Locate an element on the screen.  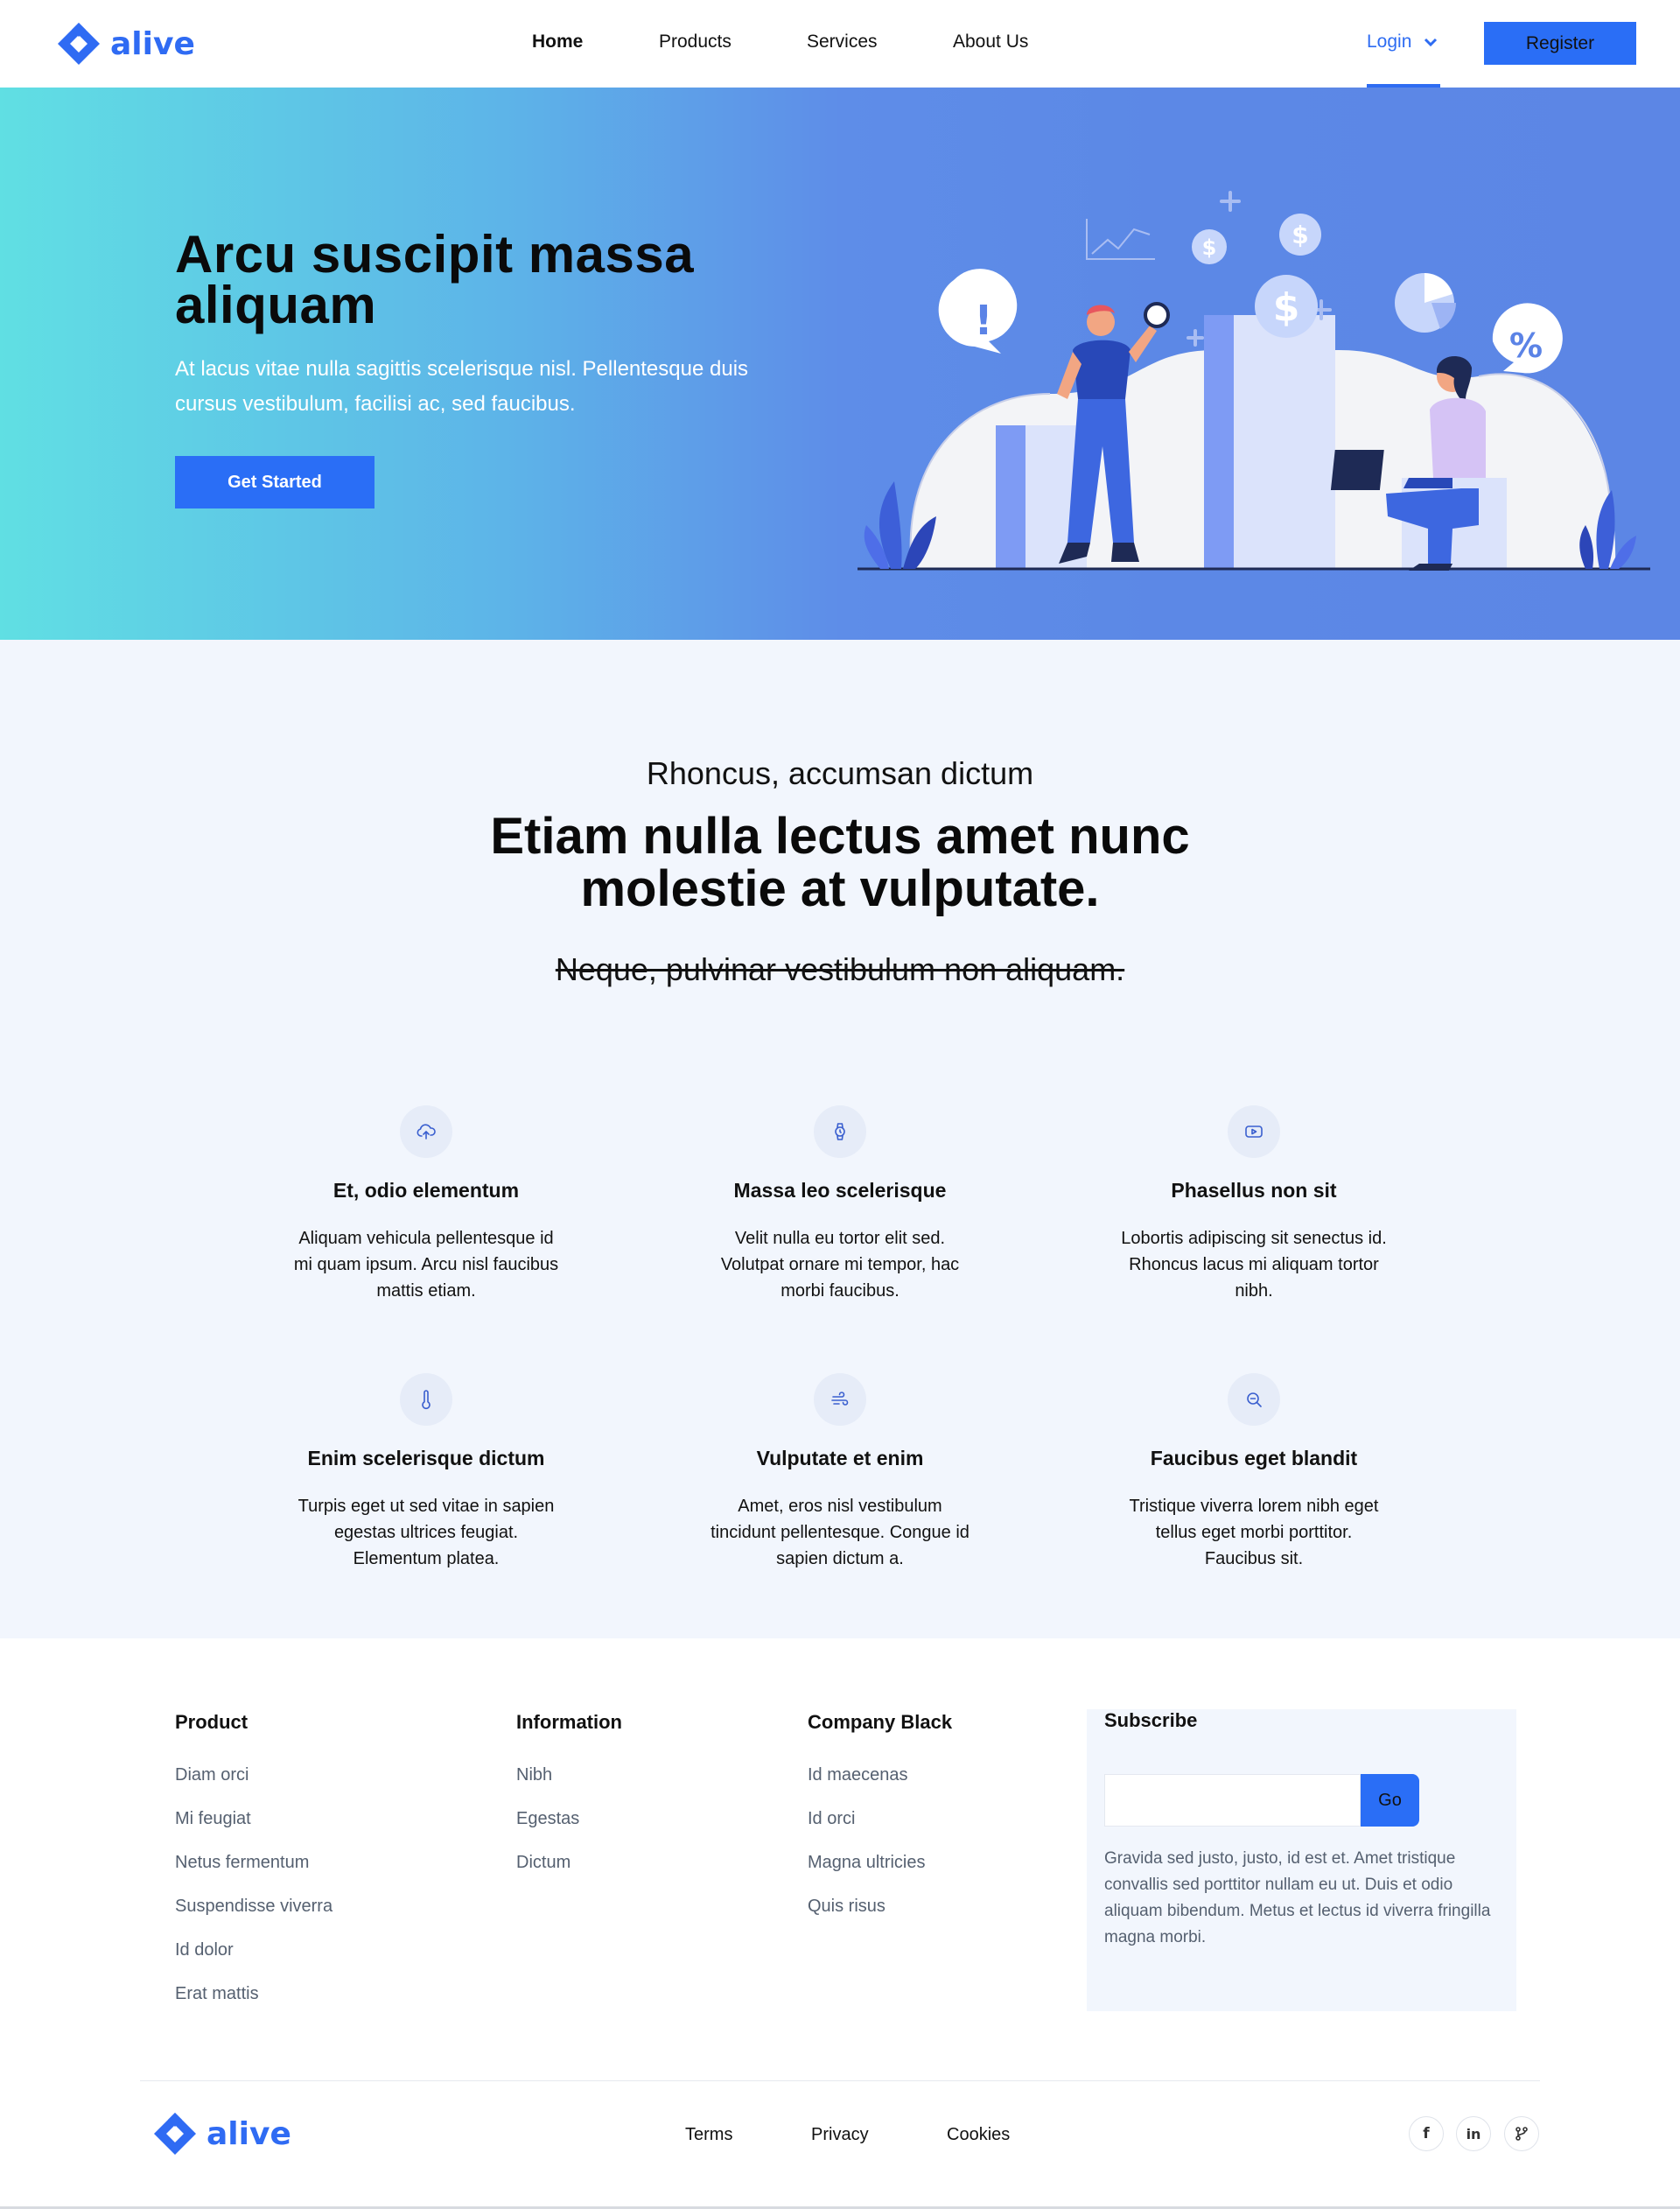
illustration-percent: % is located at coordinates (1526, 345).